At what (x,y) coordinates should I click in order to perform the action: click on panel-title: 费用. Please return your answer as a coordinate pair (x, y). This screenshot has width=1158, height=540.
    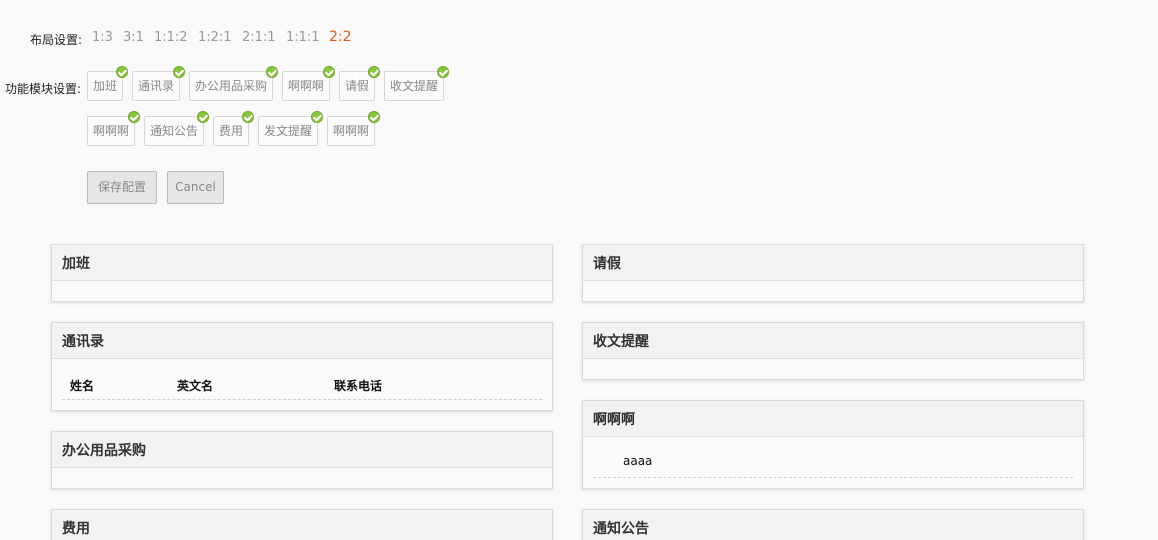
    Looking at the image, I should click on (302, 525).